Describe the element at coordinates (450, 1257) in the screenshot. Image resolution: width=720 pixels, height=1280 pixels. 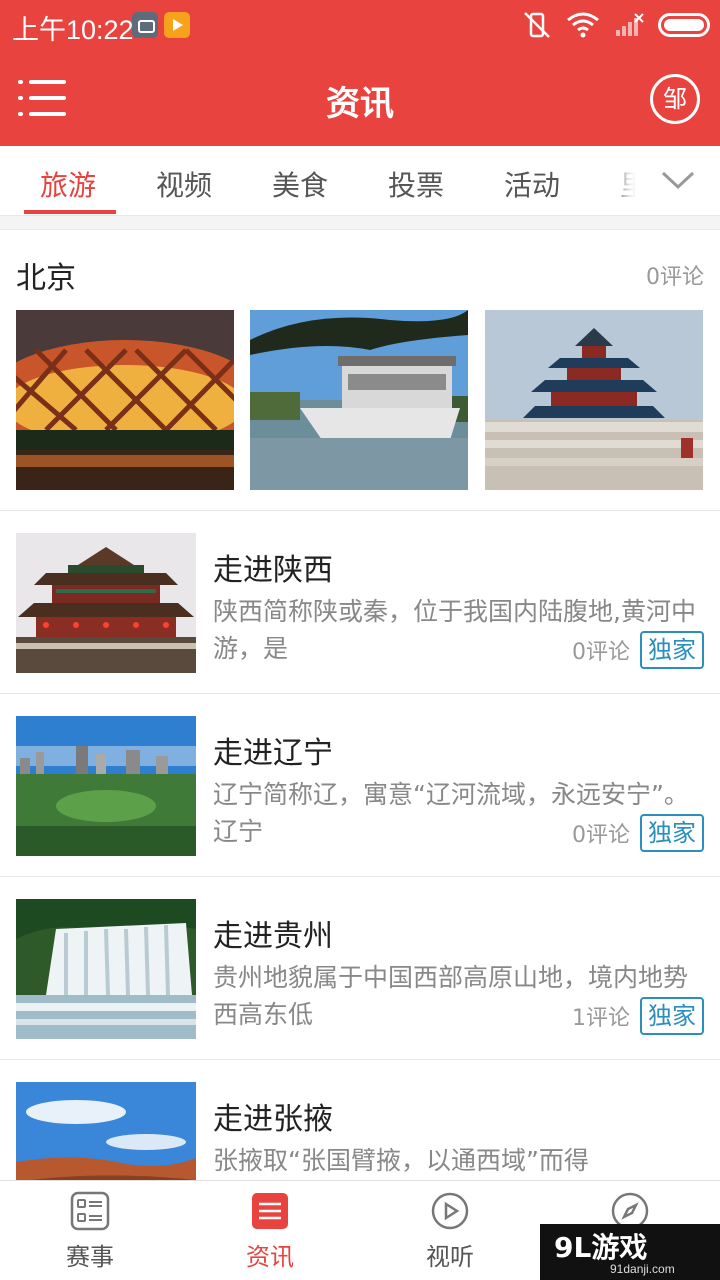
I see `nav-label: 视听` at that location.